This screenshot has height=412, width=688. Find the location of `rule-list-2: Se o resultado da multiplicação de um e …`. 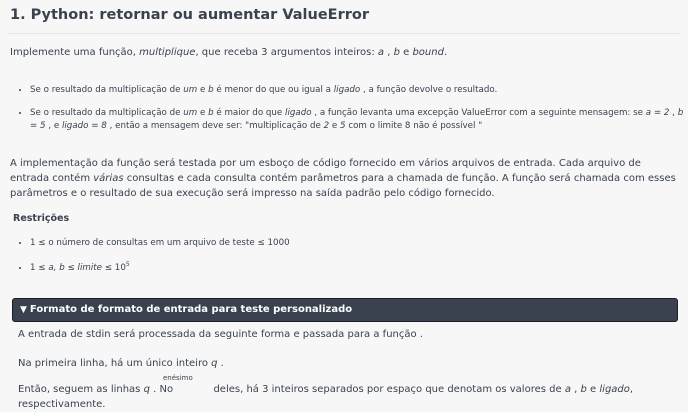

rule-list-2: Se o resultado da multiplicação de um e … is located at coordinates (349, 120).